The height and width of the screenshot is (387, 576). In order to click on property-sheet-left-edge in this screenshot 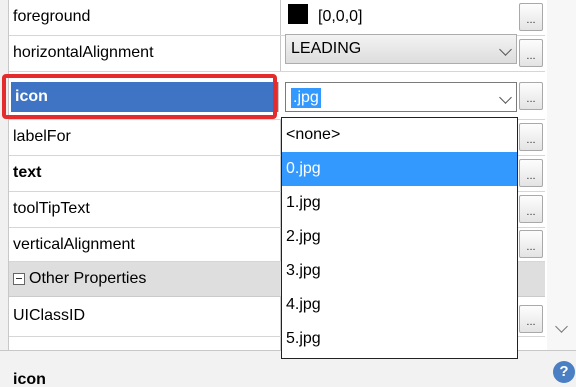, I will do `click(4, 193)`.